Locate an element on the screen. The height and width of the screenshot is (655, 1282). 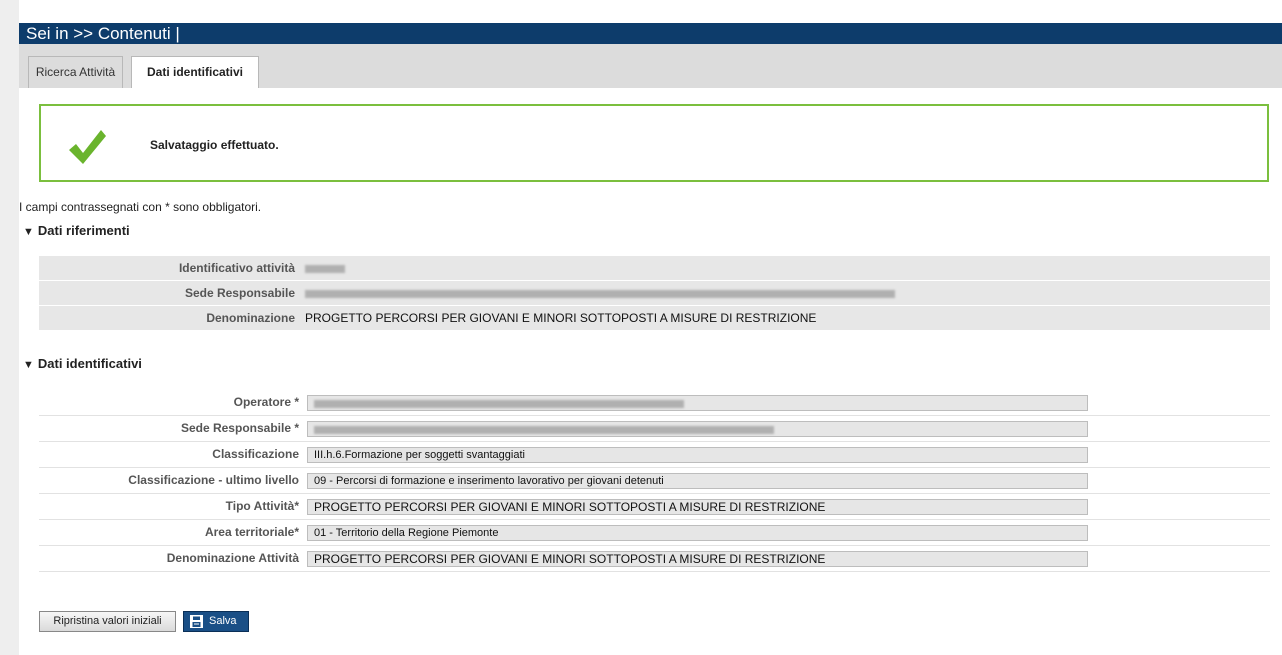
form-row-operatore: Operatore * is located at coordinates (654, 403).